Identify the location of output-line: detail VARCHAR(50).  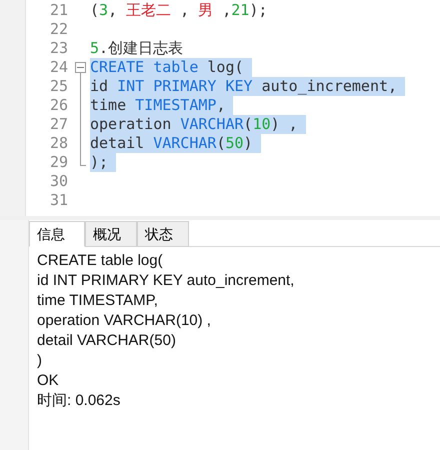
(107, 341).